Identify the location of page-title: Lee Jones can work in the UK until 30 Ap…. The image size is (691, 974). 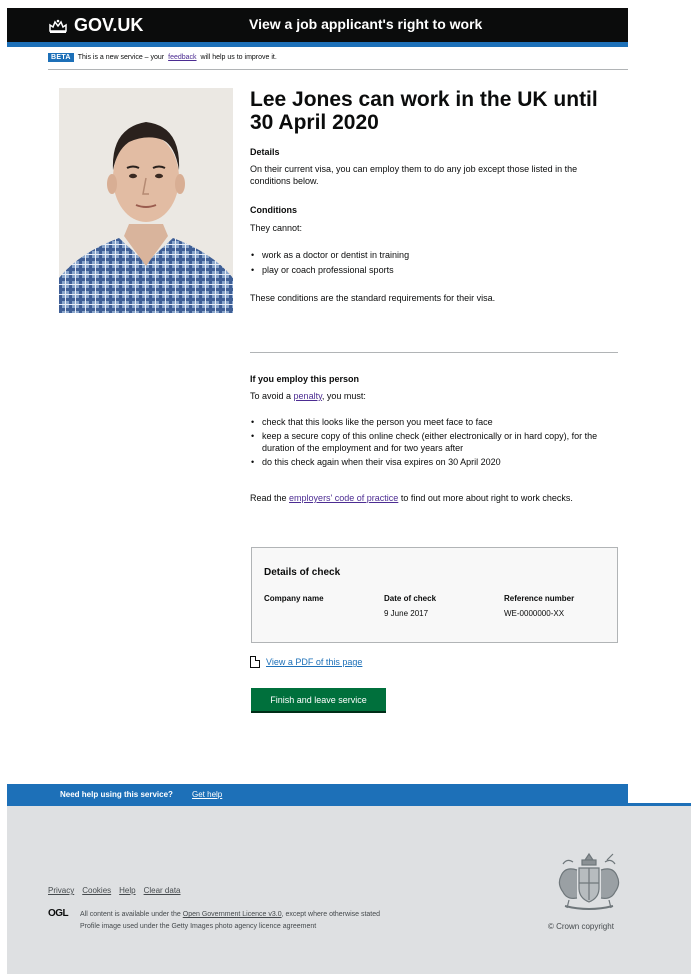
(424, 111).